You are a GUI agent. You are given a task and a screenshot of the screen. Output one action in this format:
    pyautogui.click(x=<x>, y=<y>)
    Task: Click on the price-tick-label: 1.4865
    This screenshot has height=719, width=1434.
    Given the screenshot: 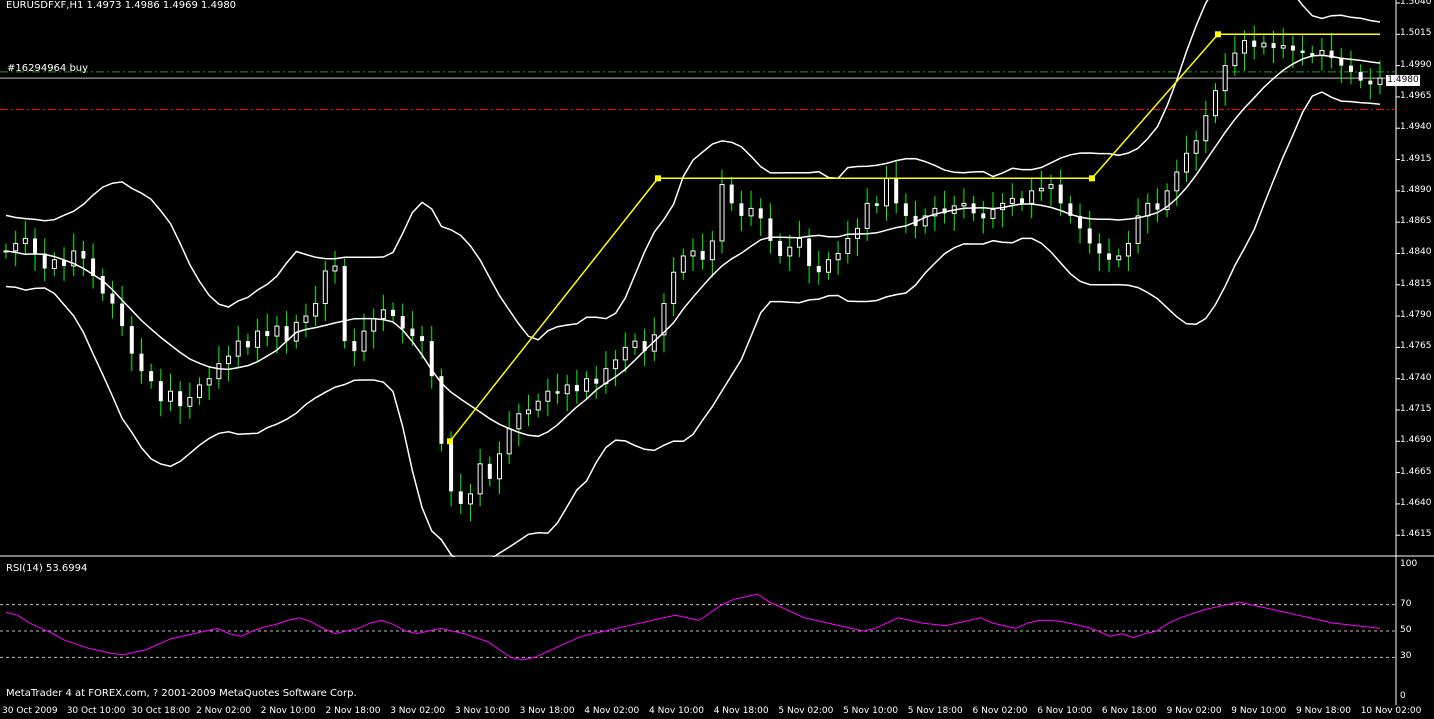 What is the action you would take?
    pyautogui.click(x=1416, y=221)
    